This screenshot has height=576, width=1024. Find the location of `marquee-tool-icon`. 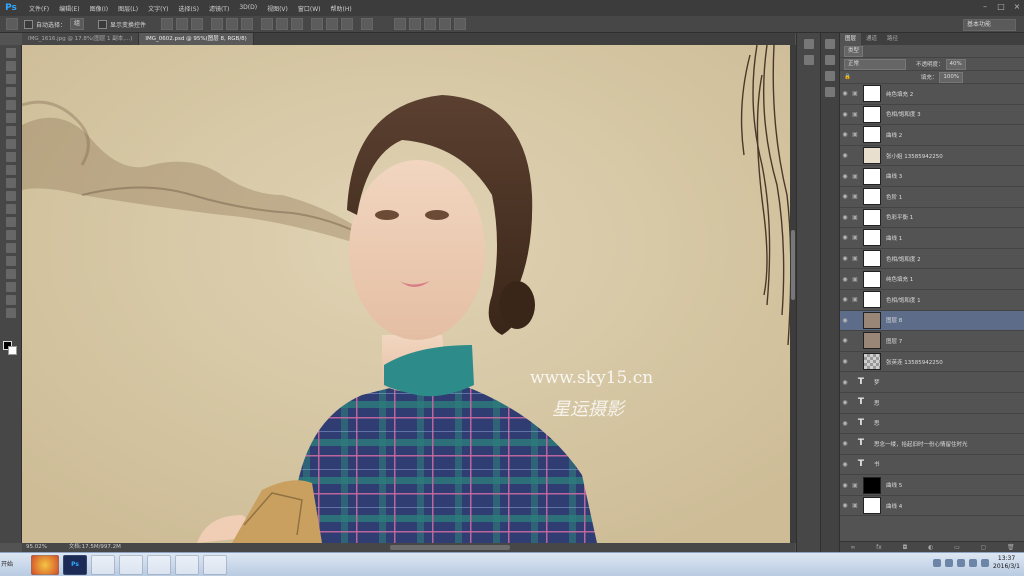

marquee-tool-icon is located at coordinates (11, 66).